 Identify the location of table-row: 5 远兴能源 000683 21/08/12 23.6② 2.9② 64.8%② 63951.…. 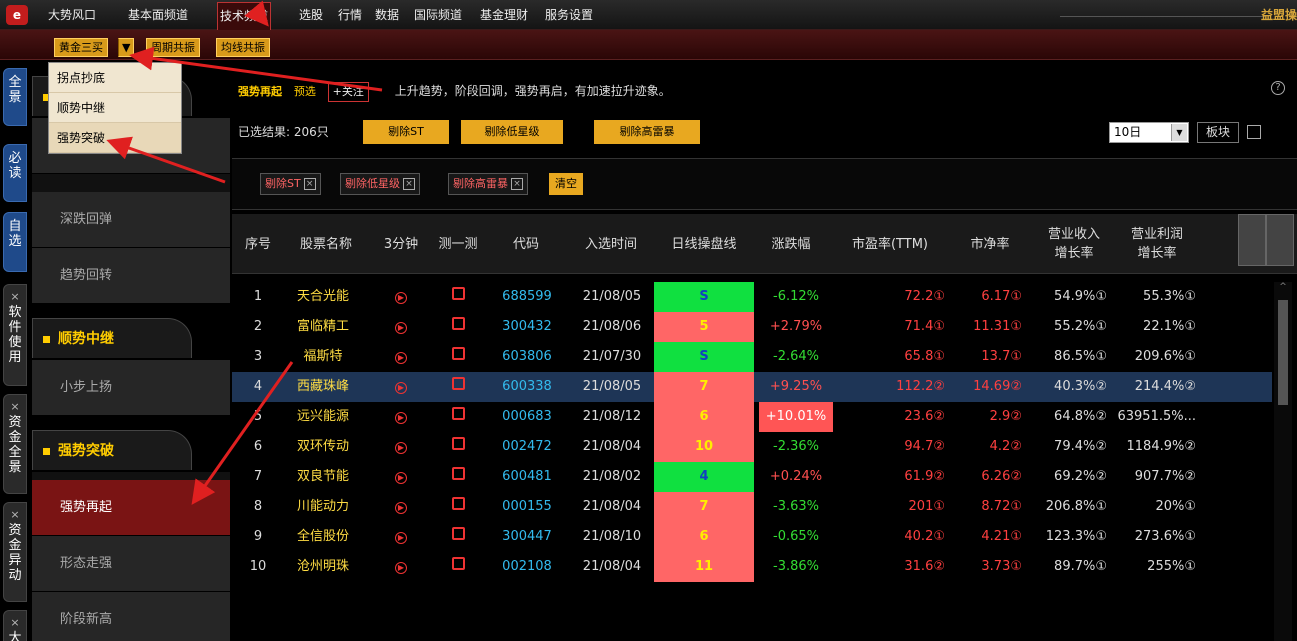
(752, 417).